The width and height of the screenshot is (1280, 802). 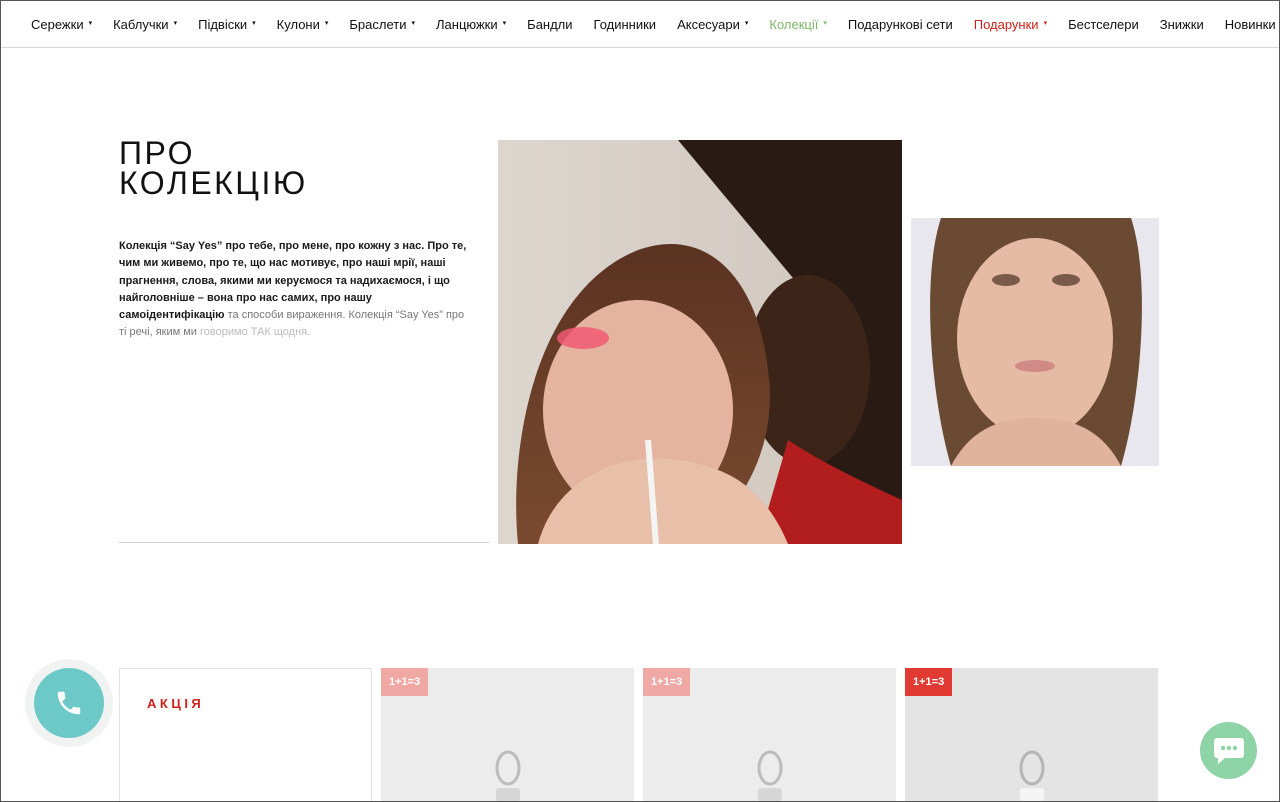 What do you see at coordinates (794, 24) in the screenshot?
I see `nav-item-label: Колекції` at bounding box center [794, 24].